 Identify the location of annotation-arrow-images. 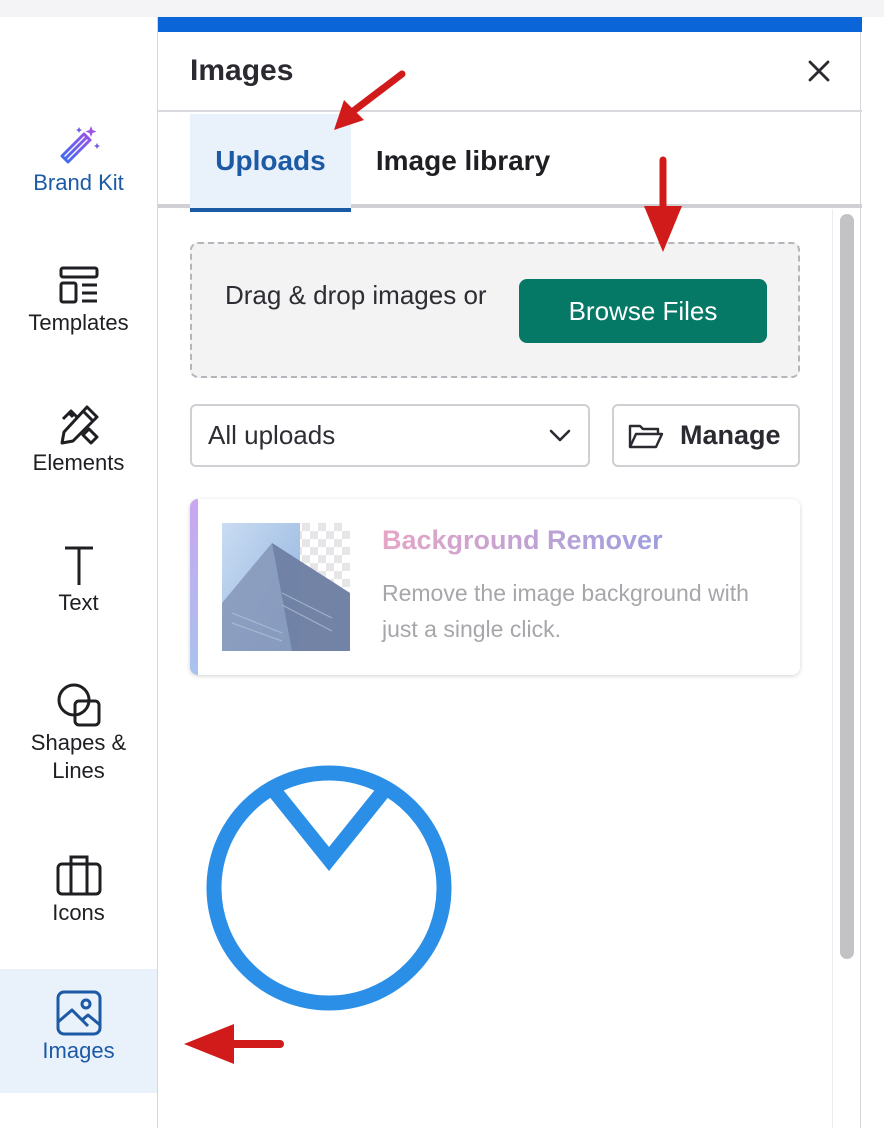
(234, 1044).